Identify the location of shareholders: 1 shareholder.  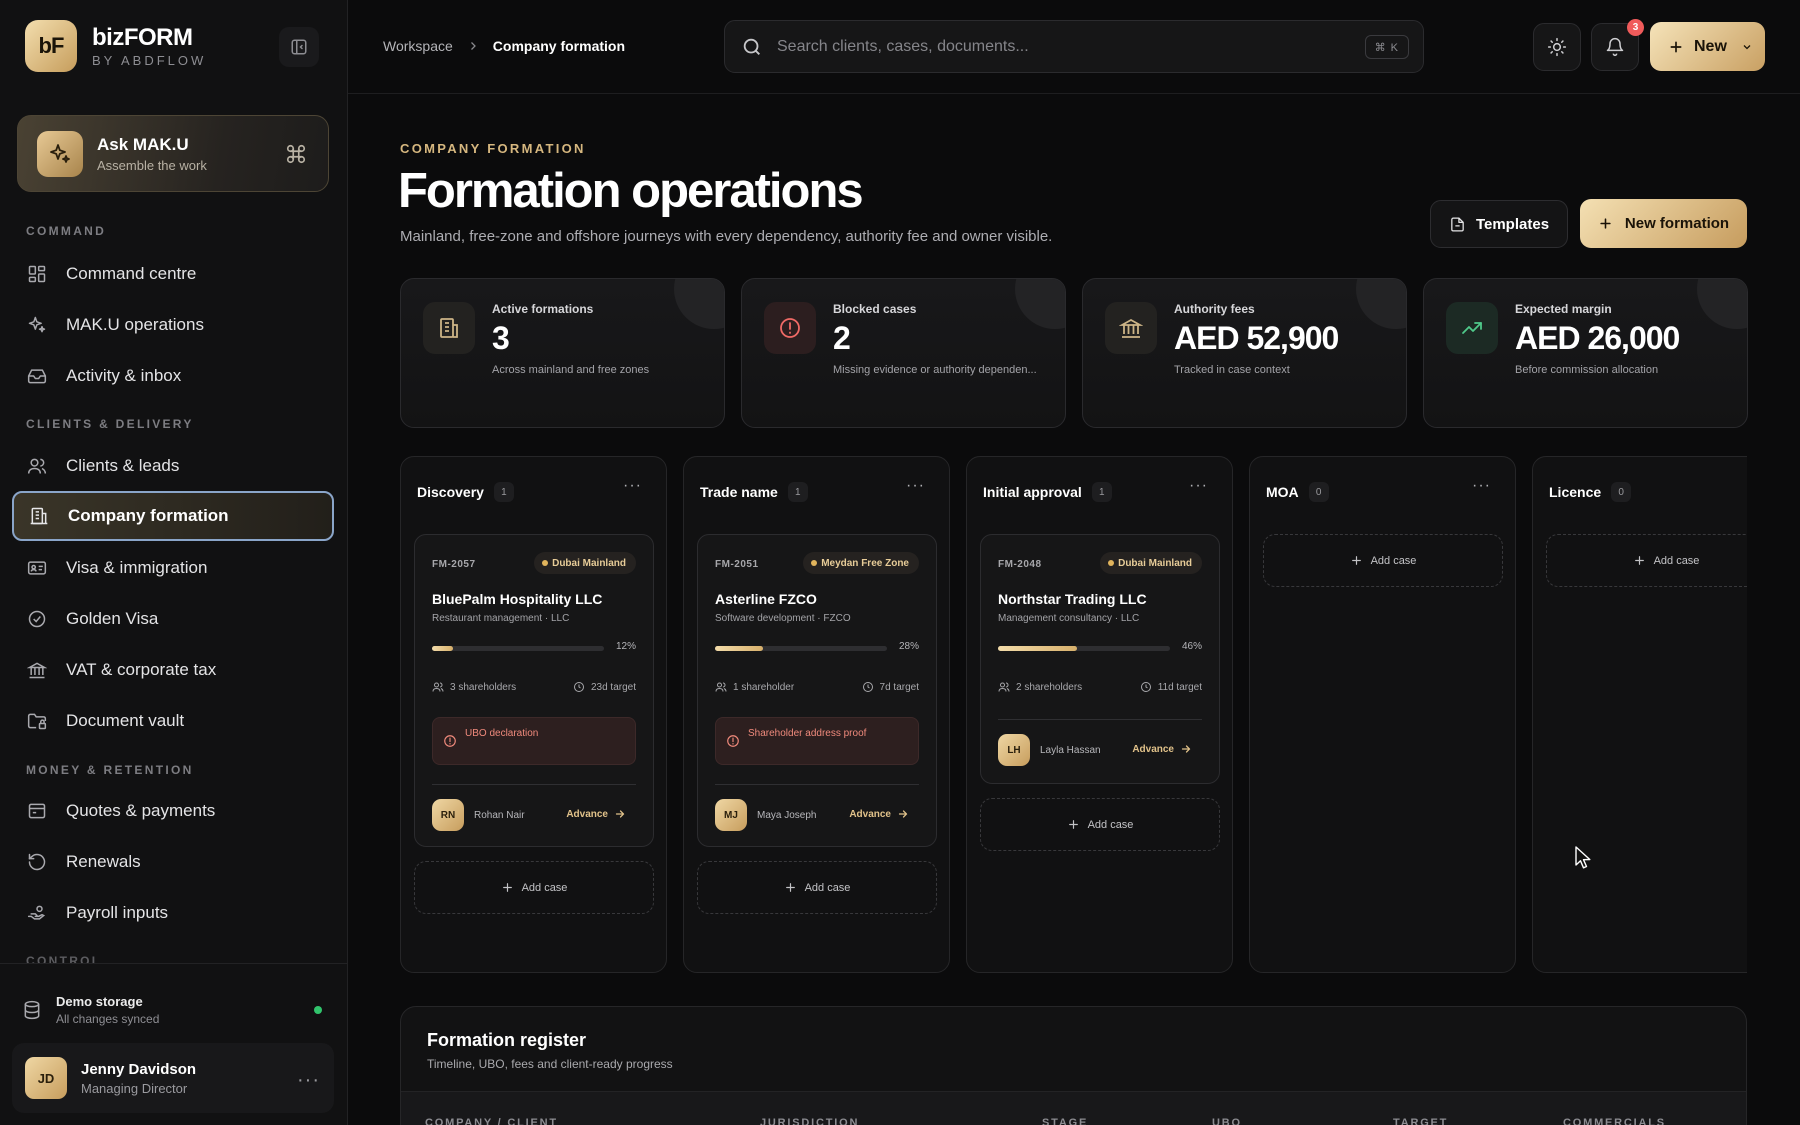
(754, 687).